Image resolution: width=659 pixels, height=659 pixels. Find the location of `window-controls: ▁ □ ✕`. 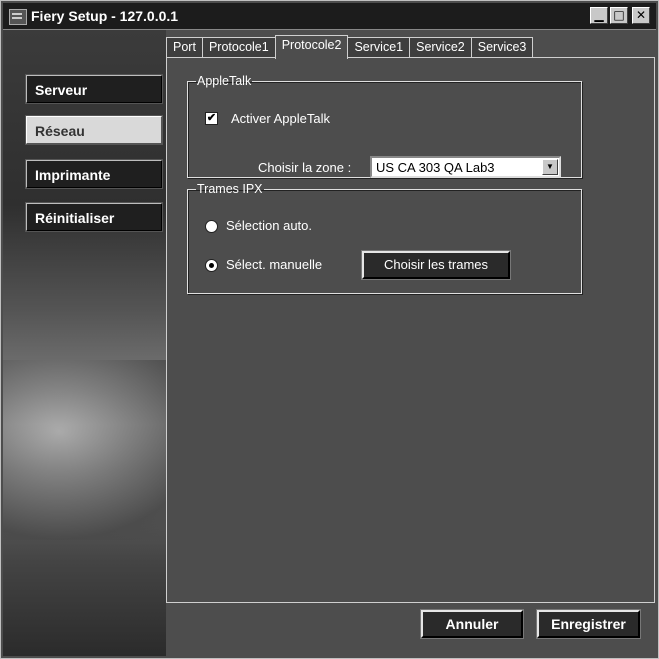

window-controls: ▁ □ ✕ is located at coordinates (620, 15).